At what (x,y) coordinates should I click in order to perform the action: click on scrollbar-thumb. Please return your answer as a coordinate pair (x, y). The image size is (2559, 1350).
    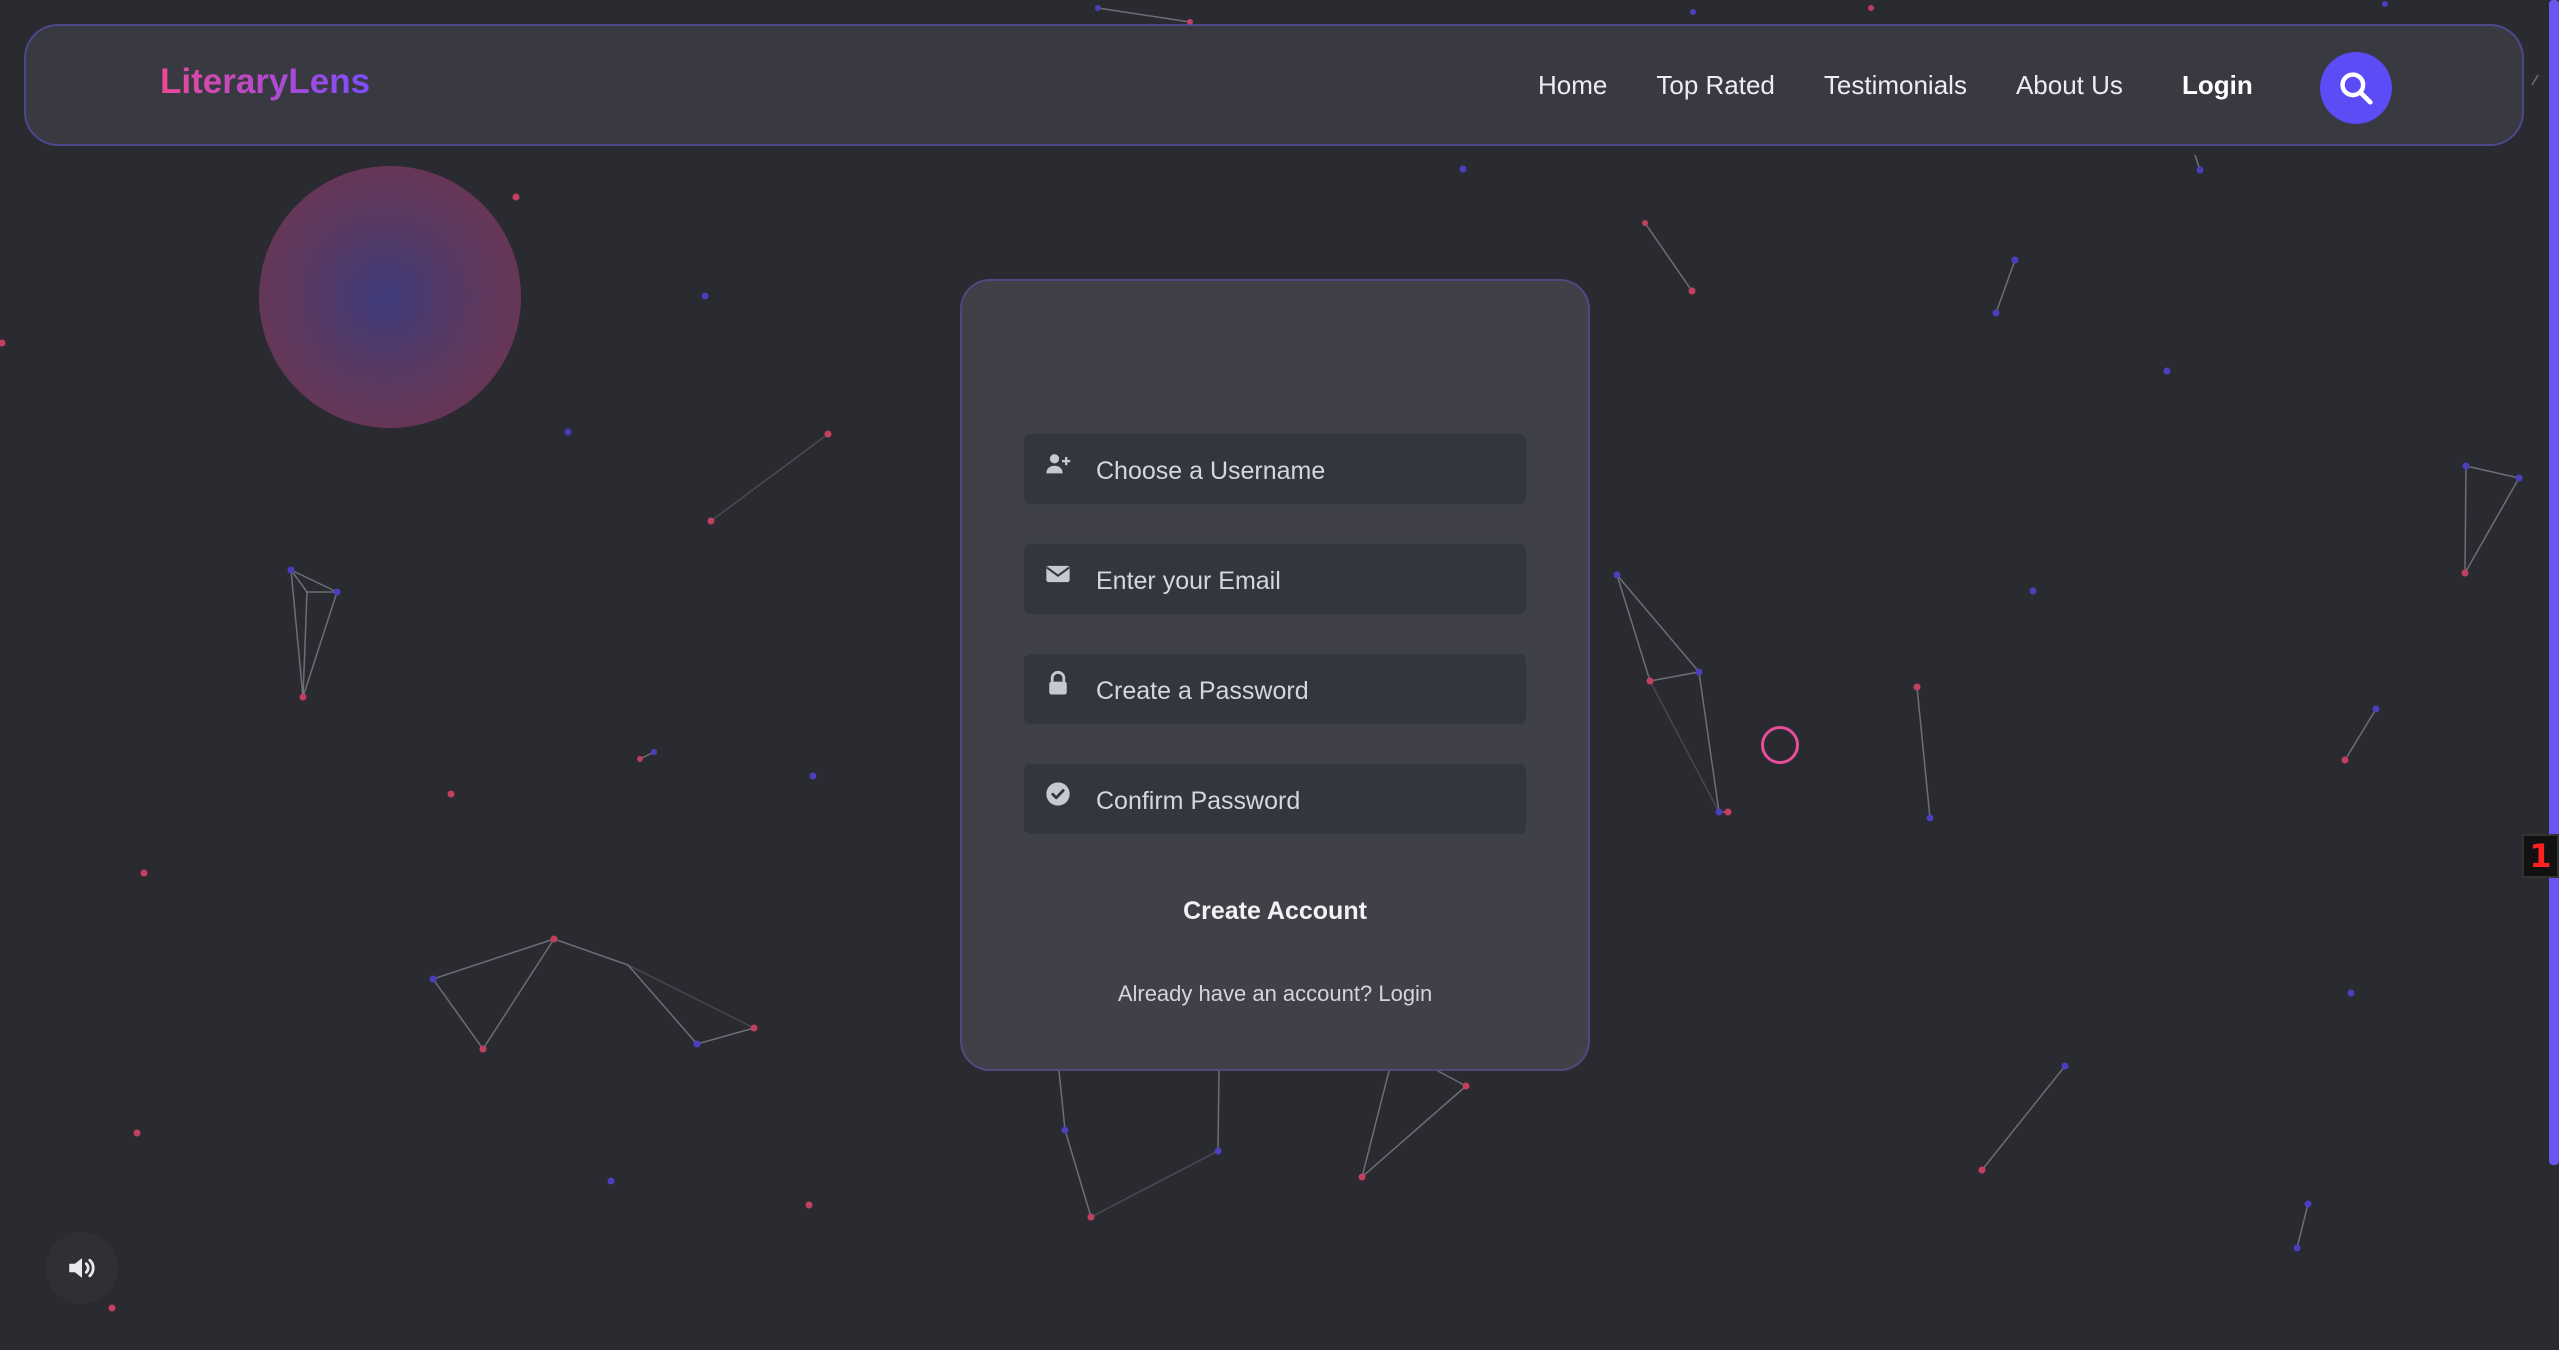
    Looking at the image, I should click on (2554, 582).